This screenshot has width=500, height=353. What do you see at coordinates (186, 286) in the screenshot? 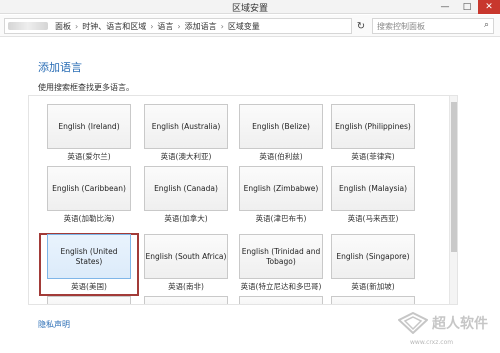
I see `tile-caption: 英语(南非)` at bounding box center [186, 286].